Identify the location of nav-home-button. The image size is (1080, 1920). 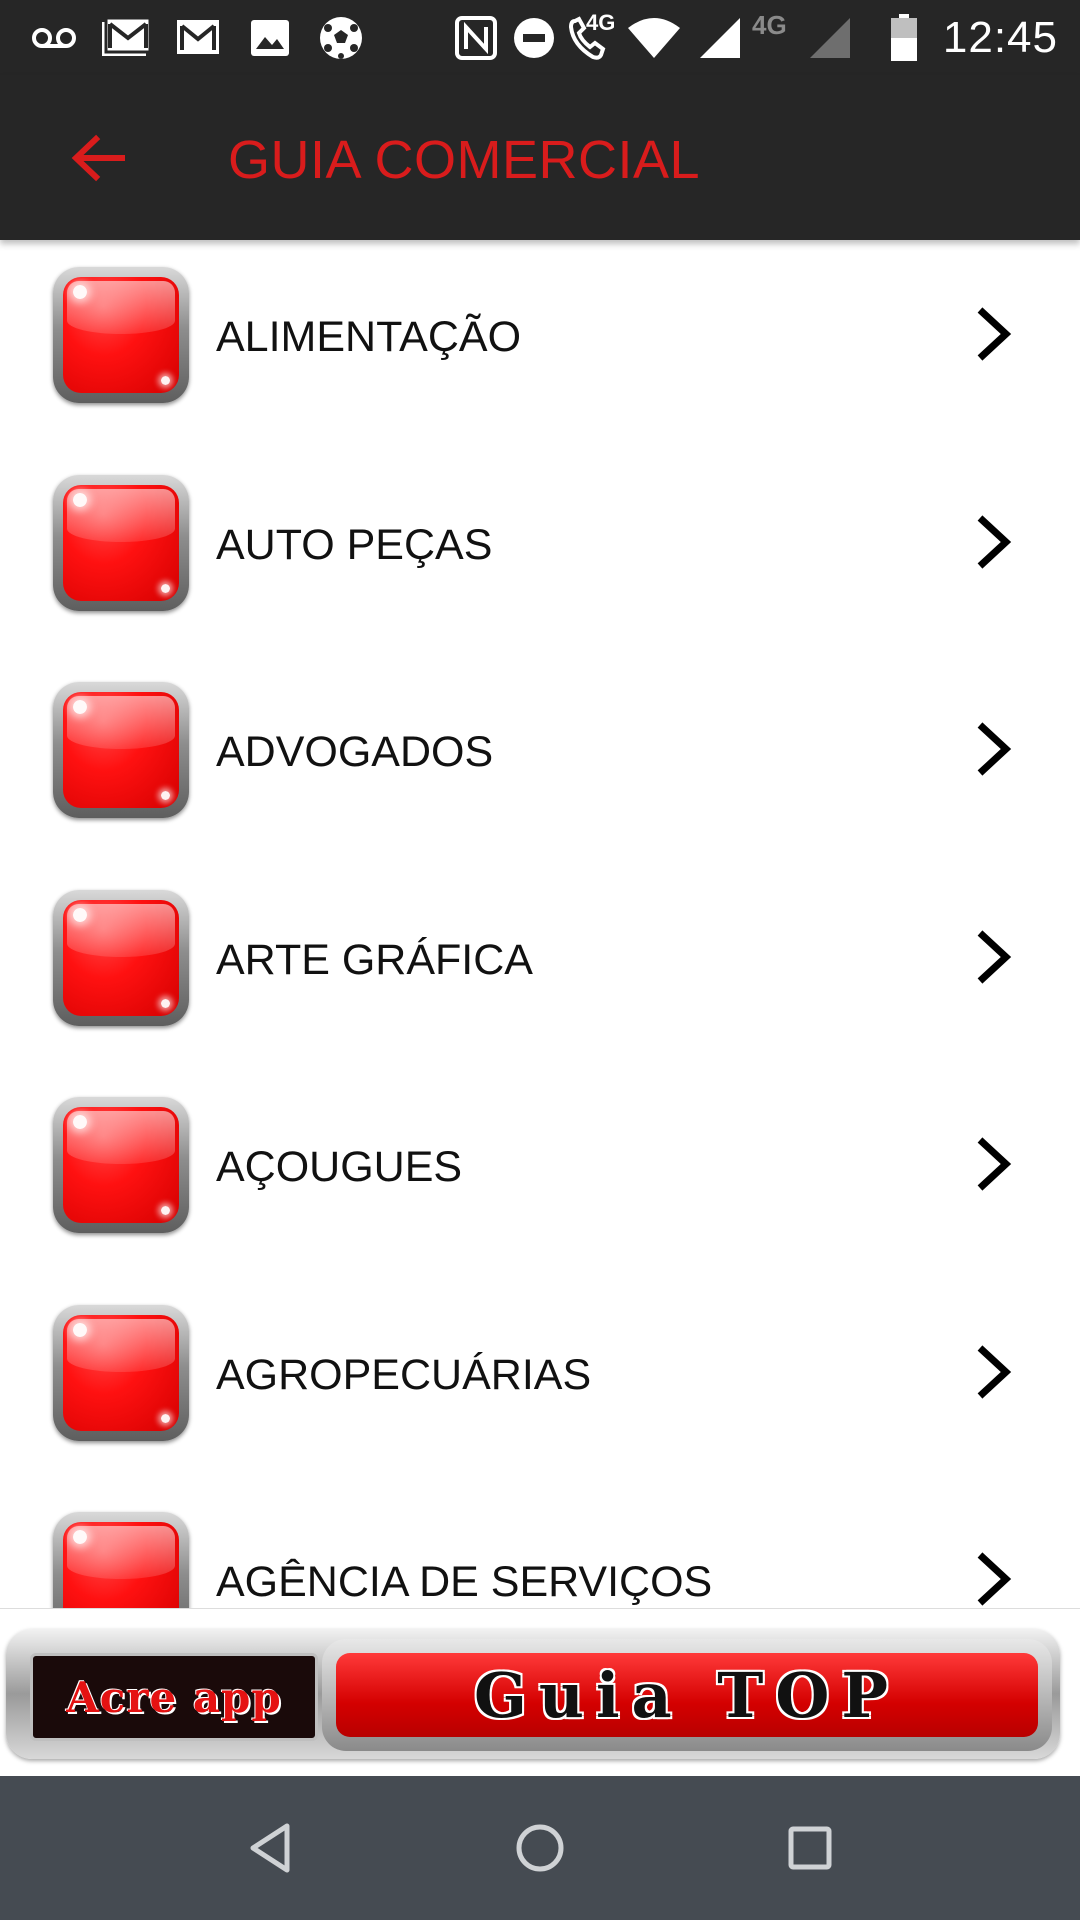
(540, 1848).